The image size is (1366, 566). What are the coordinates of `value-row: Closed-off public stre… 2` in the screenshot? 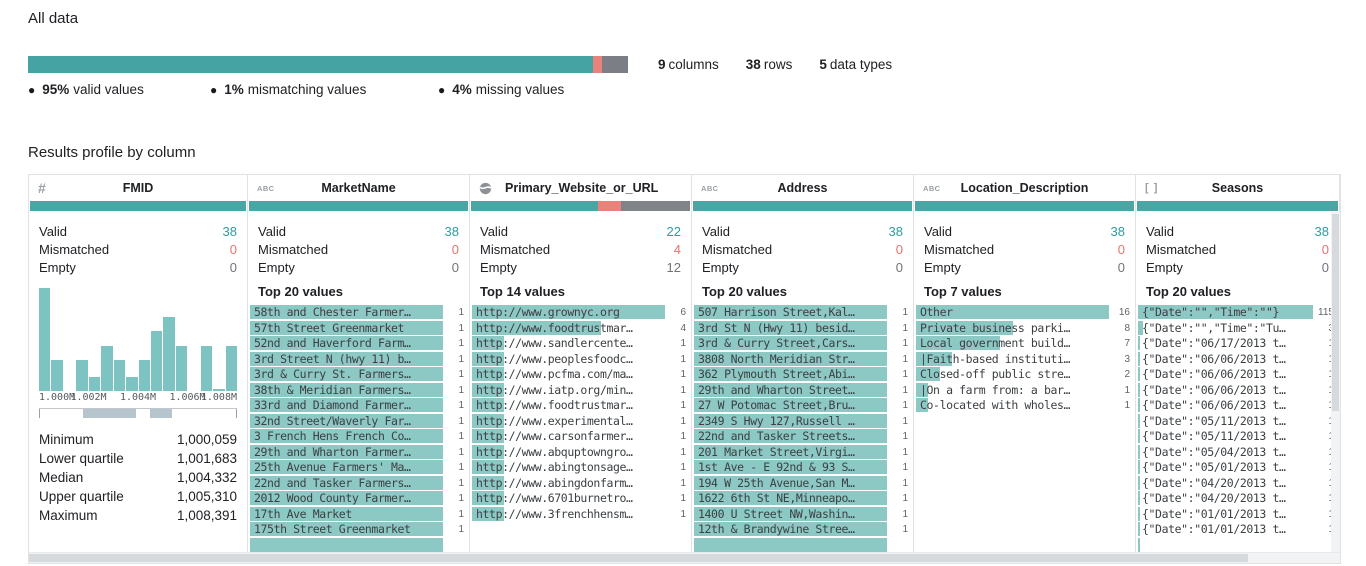 It's located at (1024, 374).